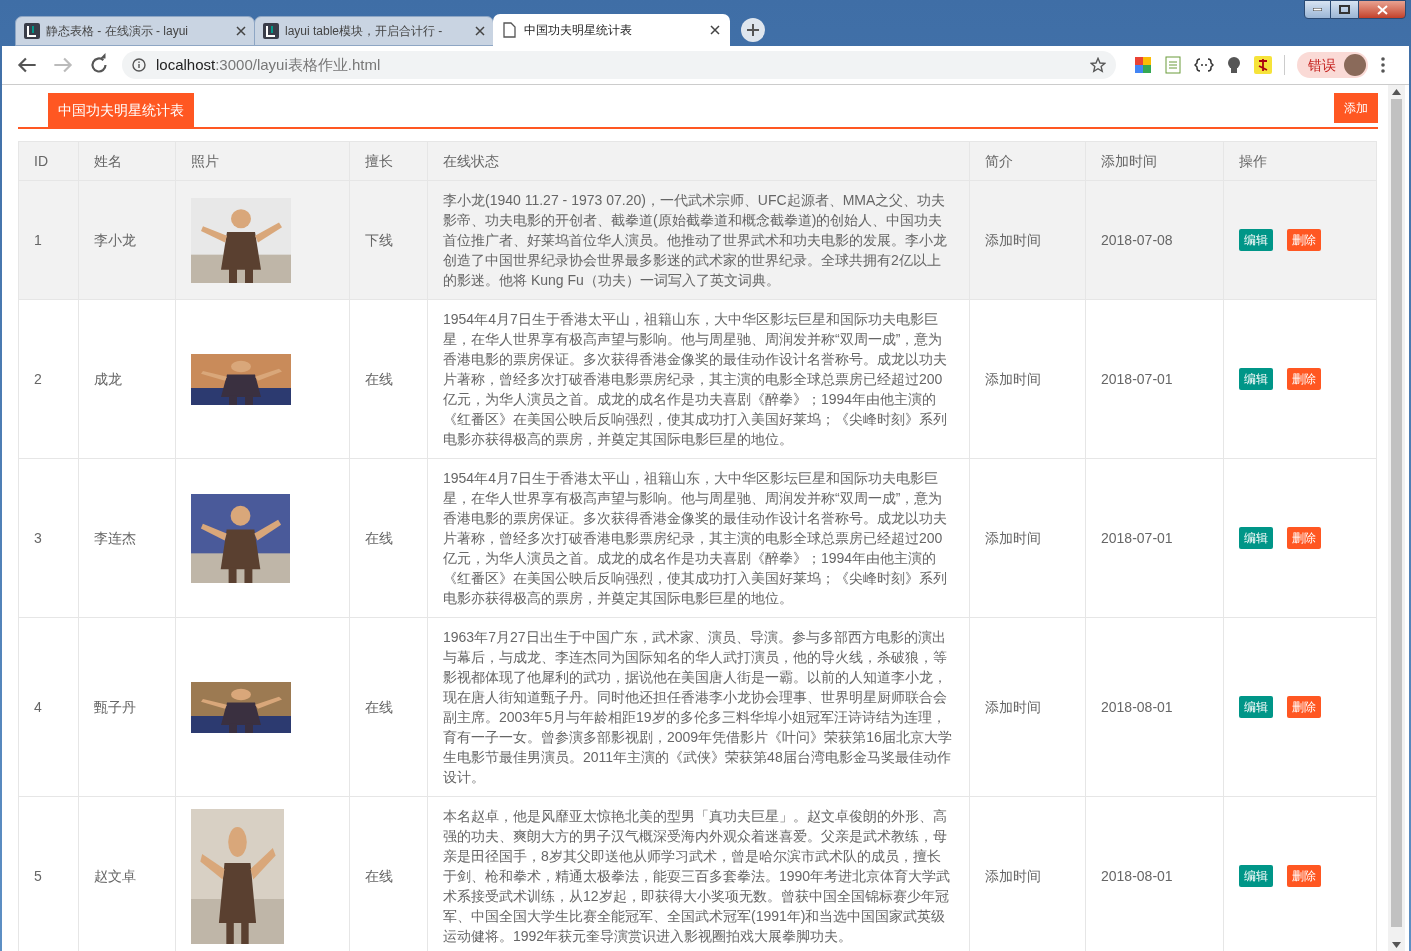 This screenshot has height=951, width=1411. I want to click on table-row, so click(697, 240).